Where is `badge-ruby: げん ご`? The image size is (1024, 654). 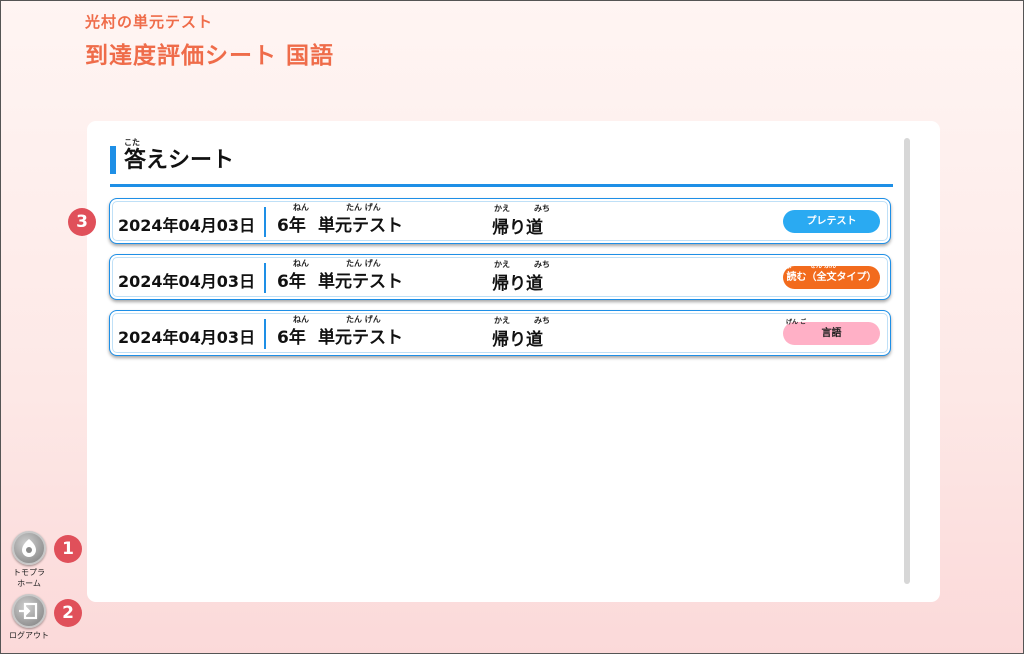 badge-ruby: げん ご is located at coordinates (796, 322).